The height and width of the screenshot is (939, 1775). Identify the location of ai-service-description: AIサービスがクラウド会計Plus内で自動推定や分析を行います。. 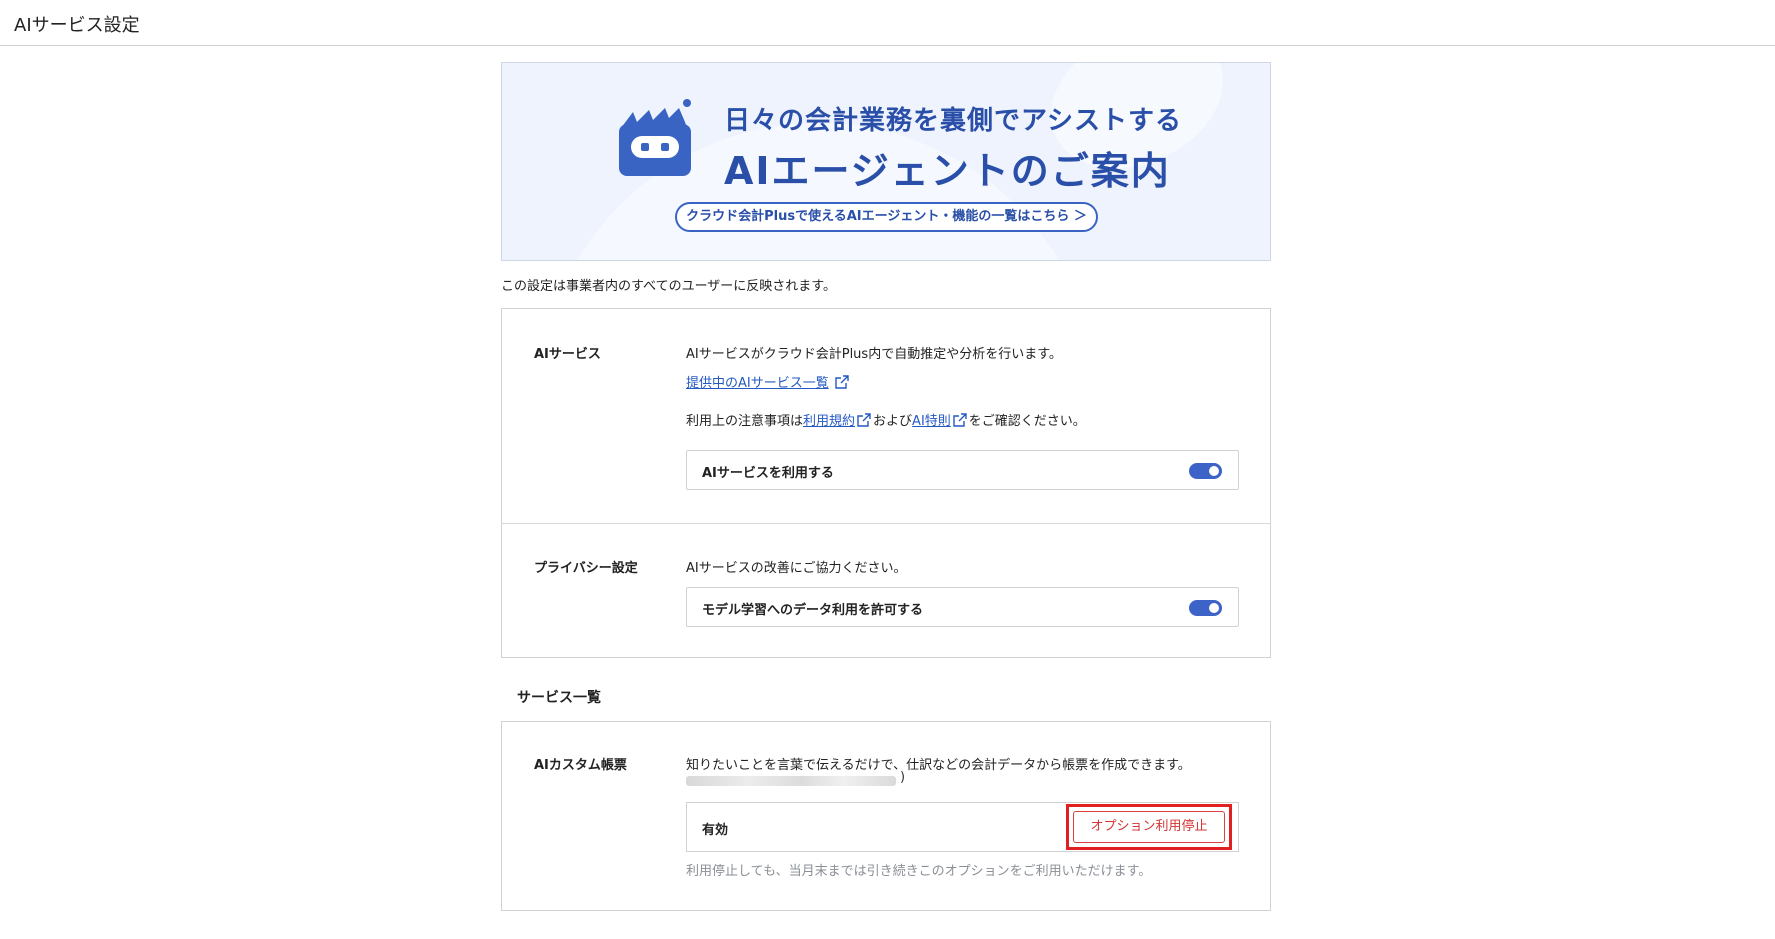
(874, 354).